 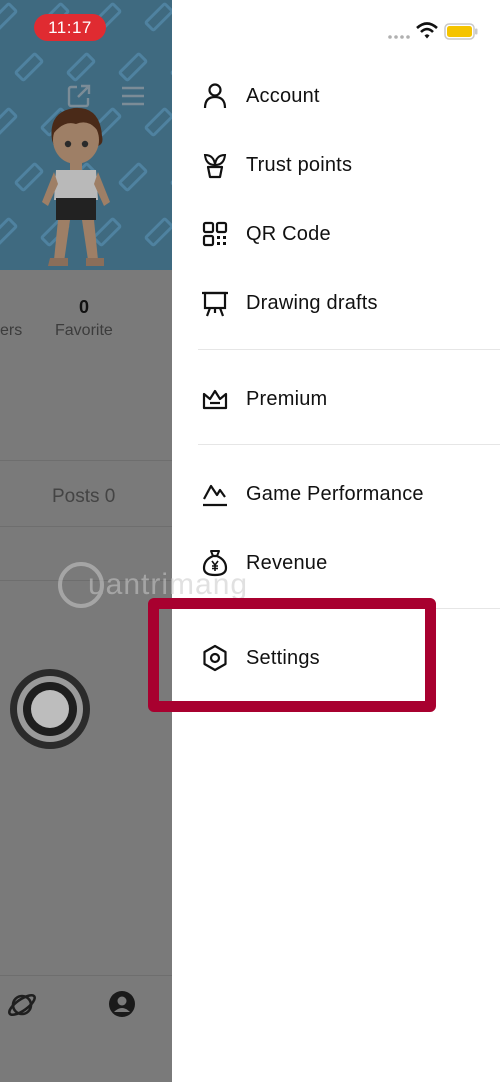 I want to click on status-time: 11:17, so click(x=70, y=27).